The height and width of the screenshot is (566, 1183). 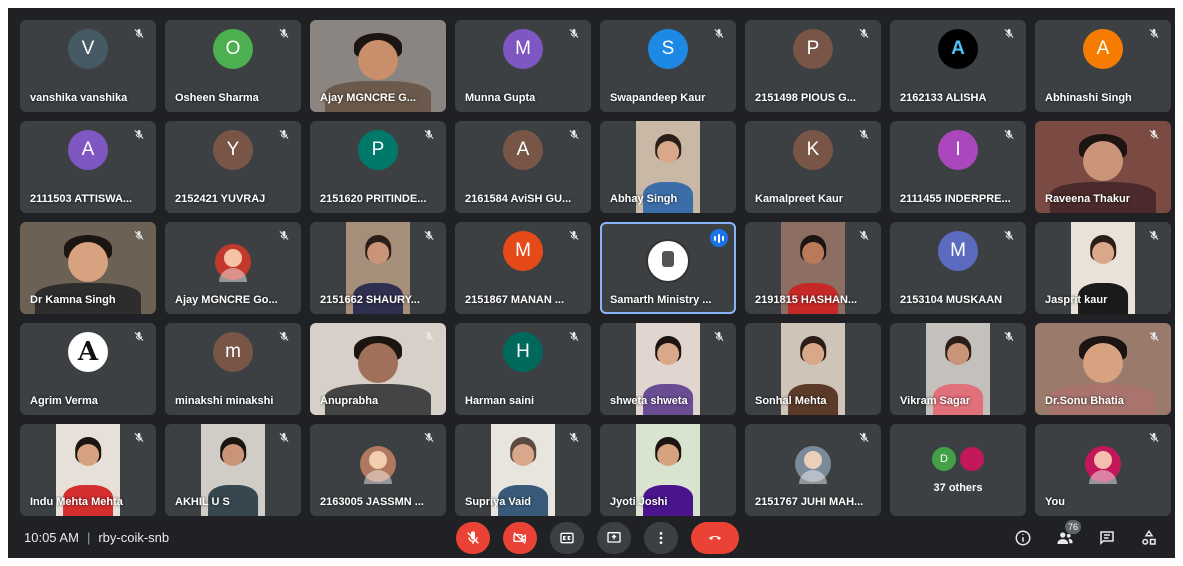 What do you see at coordinates (378, 369) in the screenshot?
I see `participant-tile: Anuprabha` at bounding box center [378, 369].